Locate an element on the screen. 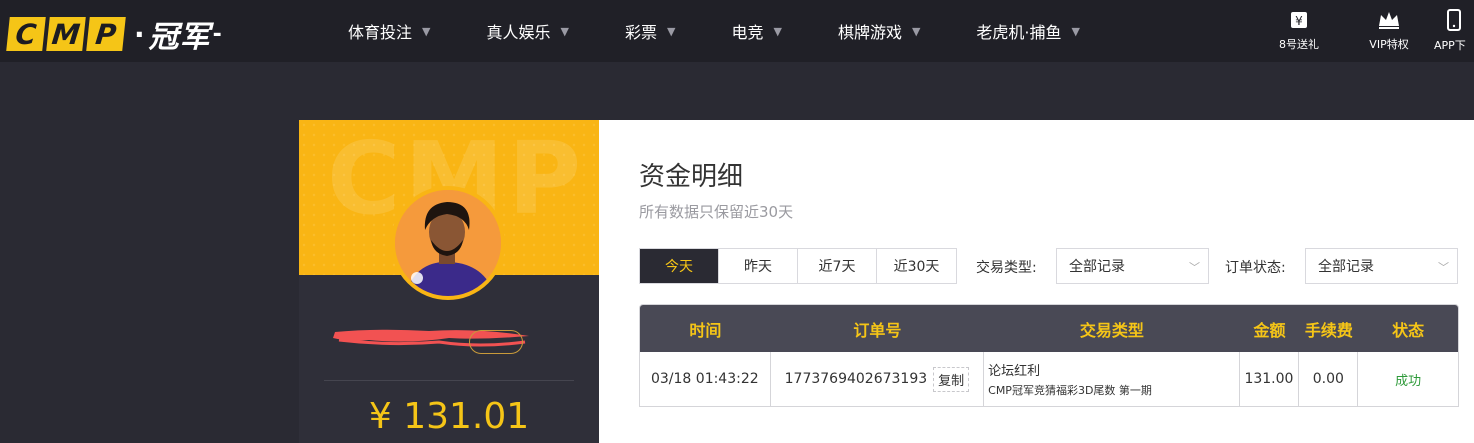 The image size is (1474, 443). nav-item-slots-fishing: 老虎机·捕鱼 ▼ is located at coordinates (1028, 31).